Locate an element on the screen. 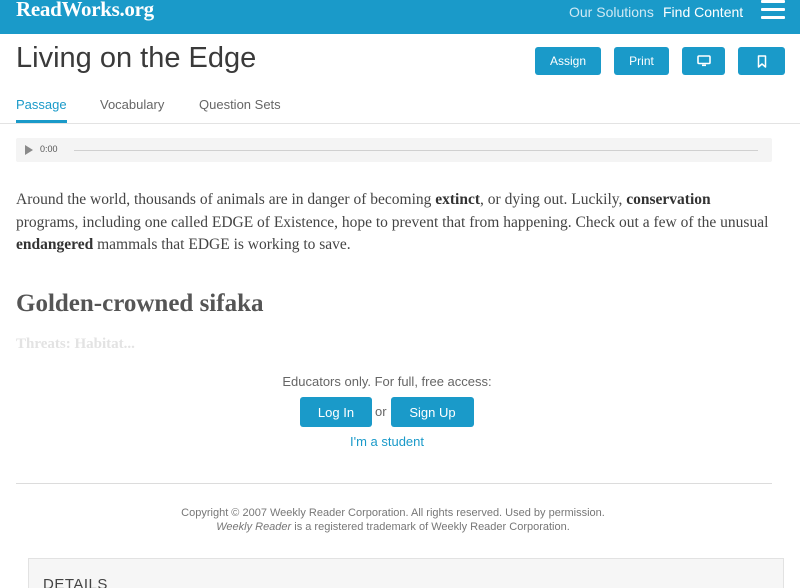 Image resolution: width=800 pixels, height=588 pixels. details-heading: DETAILS is located at coordinates (75, 582).